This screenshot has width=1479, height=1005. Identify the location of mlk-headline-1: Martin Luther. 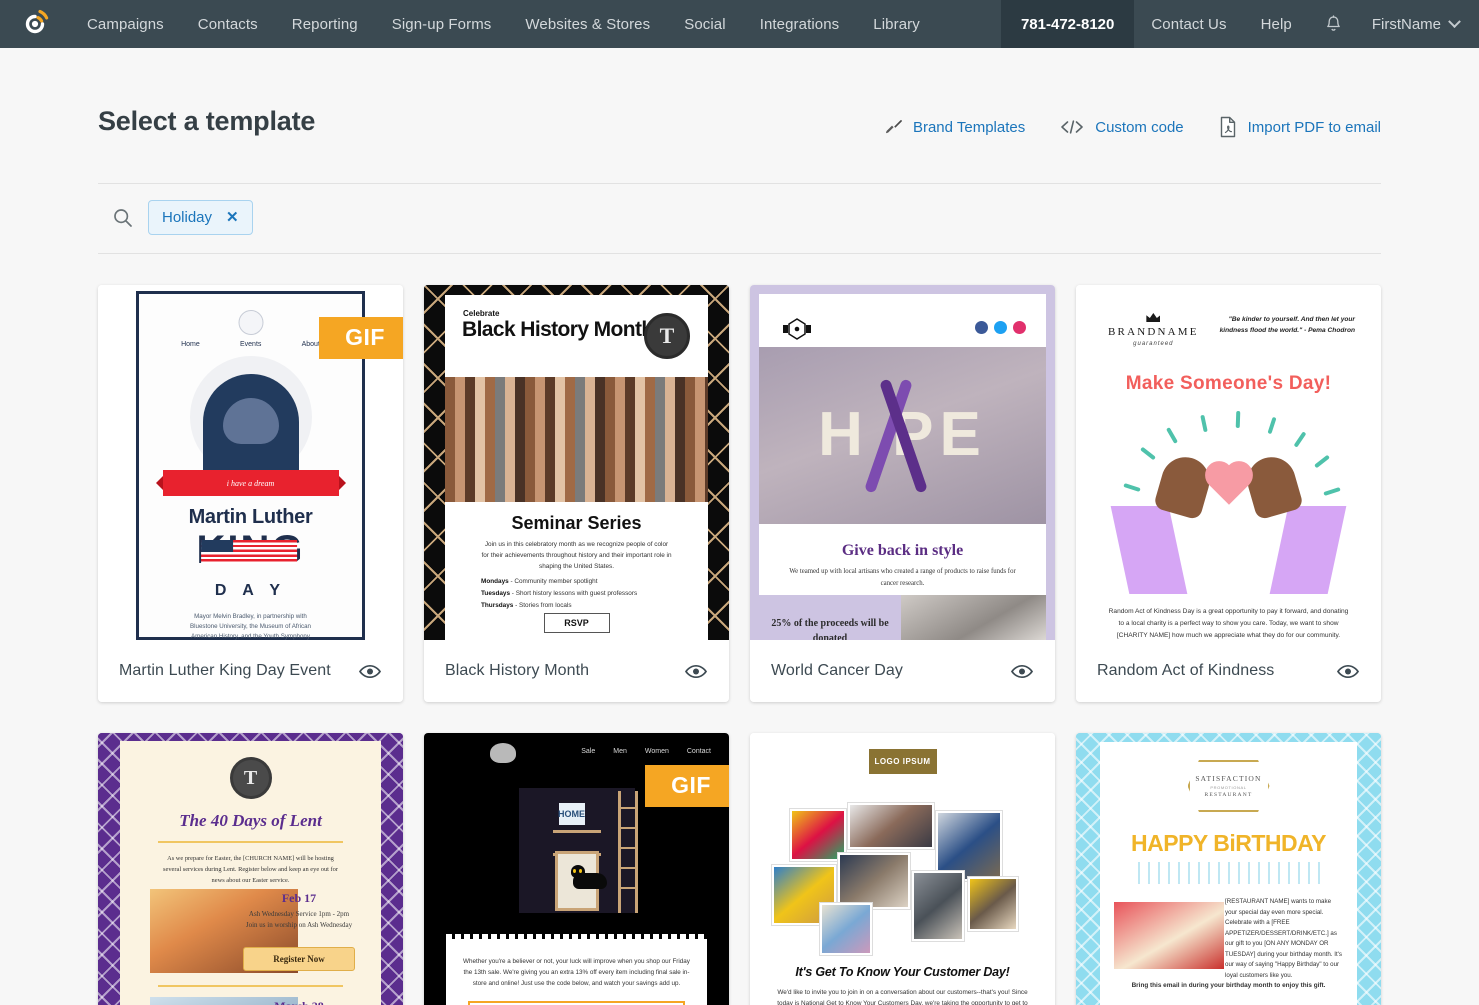
(250, 517).